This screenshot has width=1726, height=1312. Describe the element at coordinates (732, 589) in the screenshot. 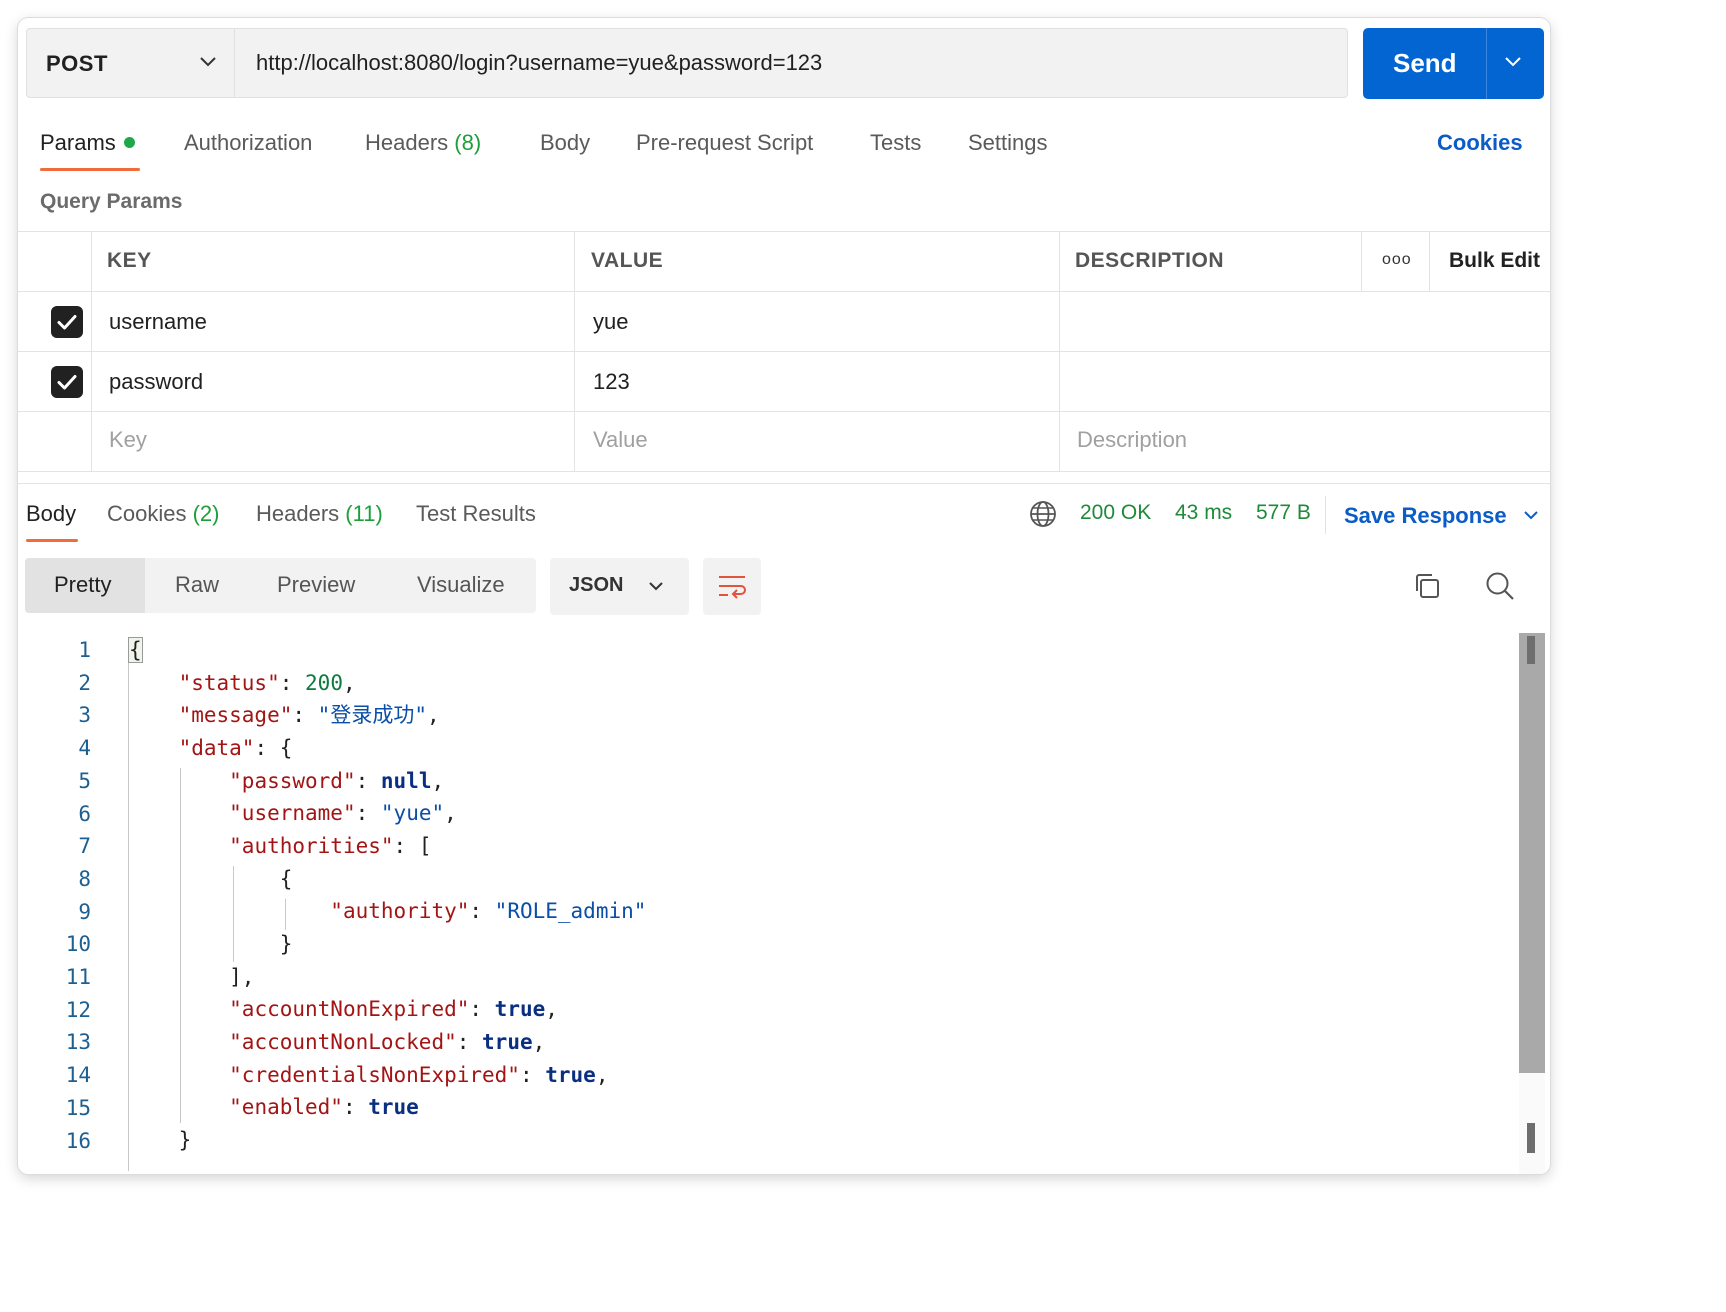

I see `wrap-lines-icon` at that location.